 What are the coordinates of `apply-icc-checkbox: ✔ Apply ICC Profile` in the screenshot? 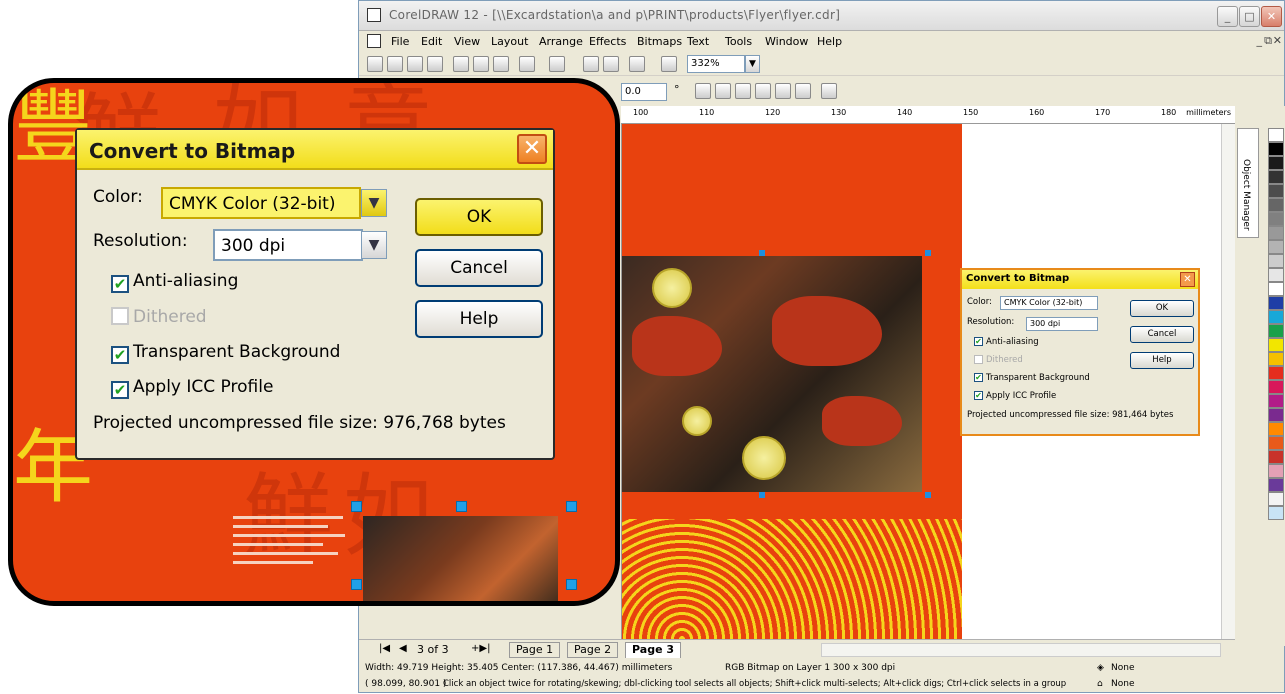 It's located at (1015, 396).